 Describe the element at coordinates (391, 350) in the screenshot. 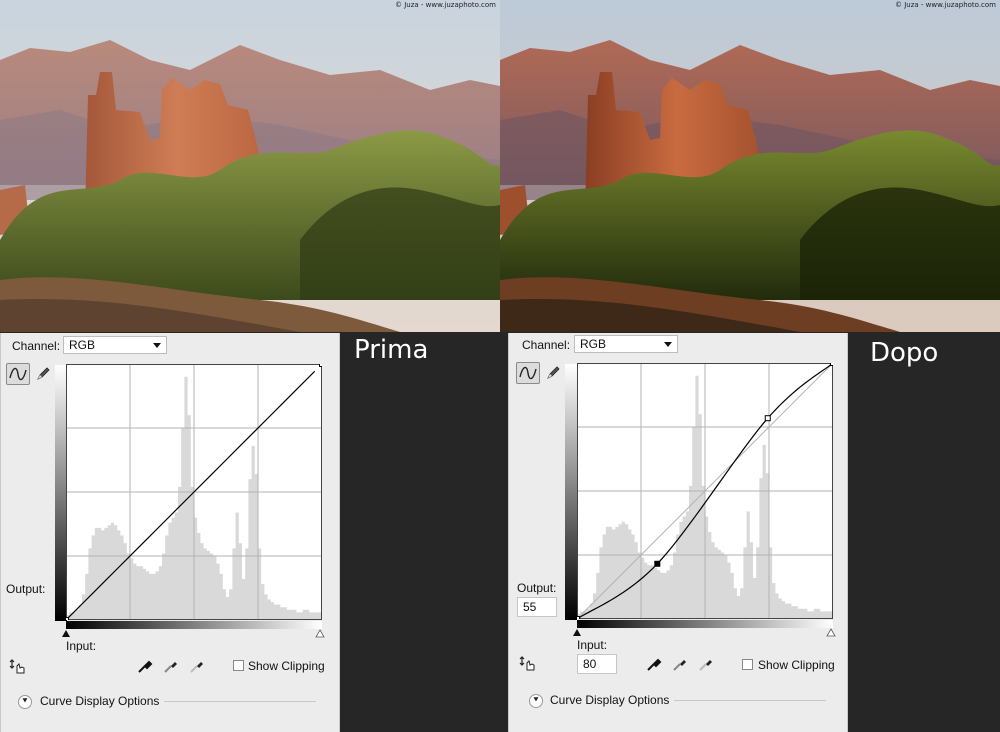

I see `before-caption: Prima` at that location.